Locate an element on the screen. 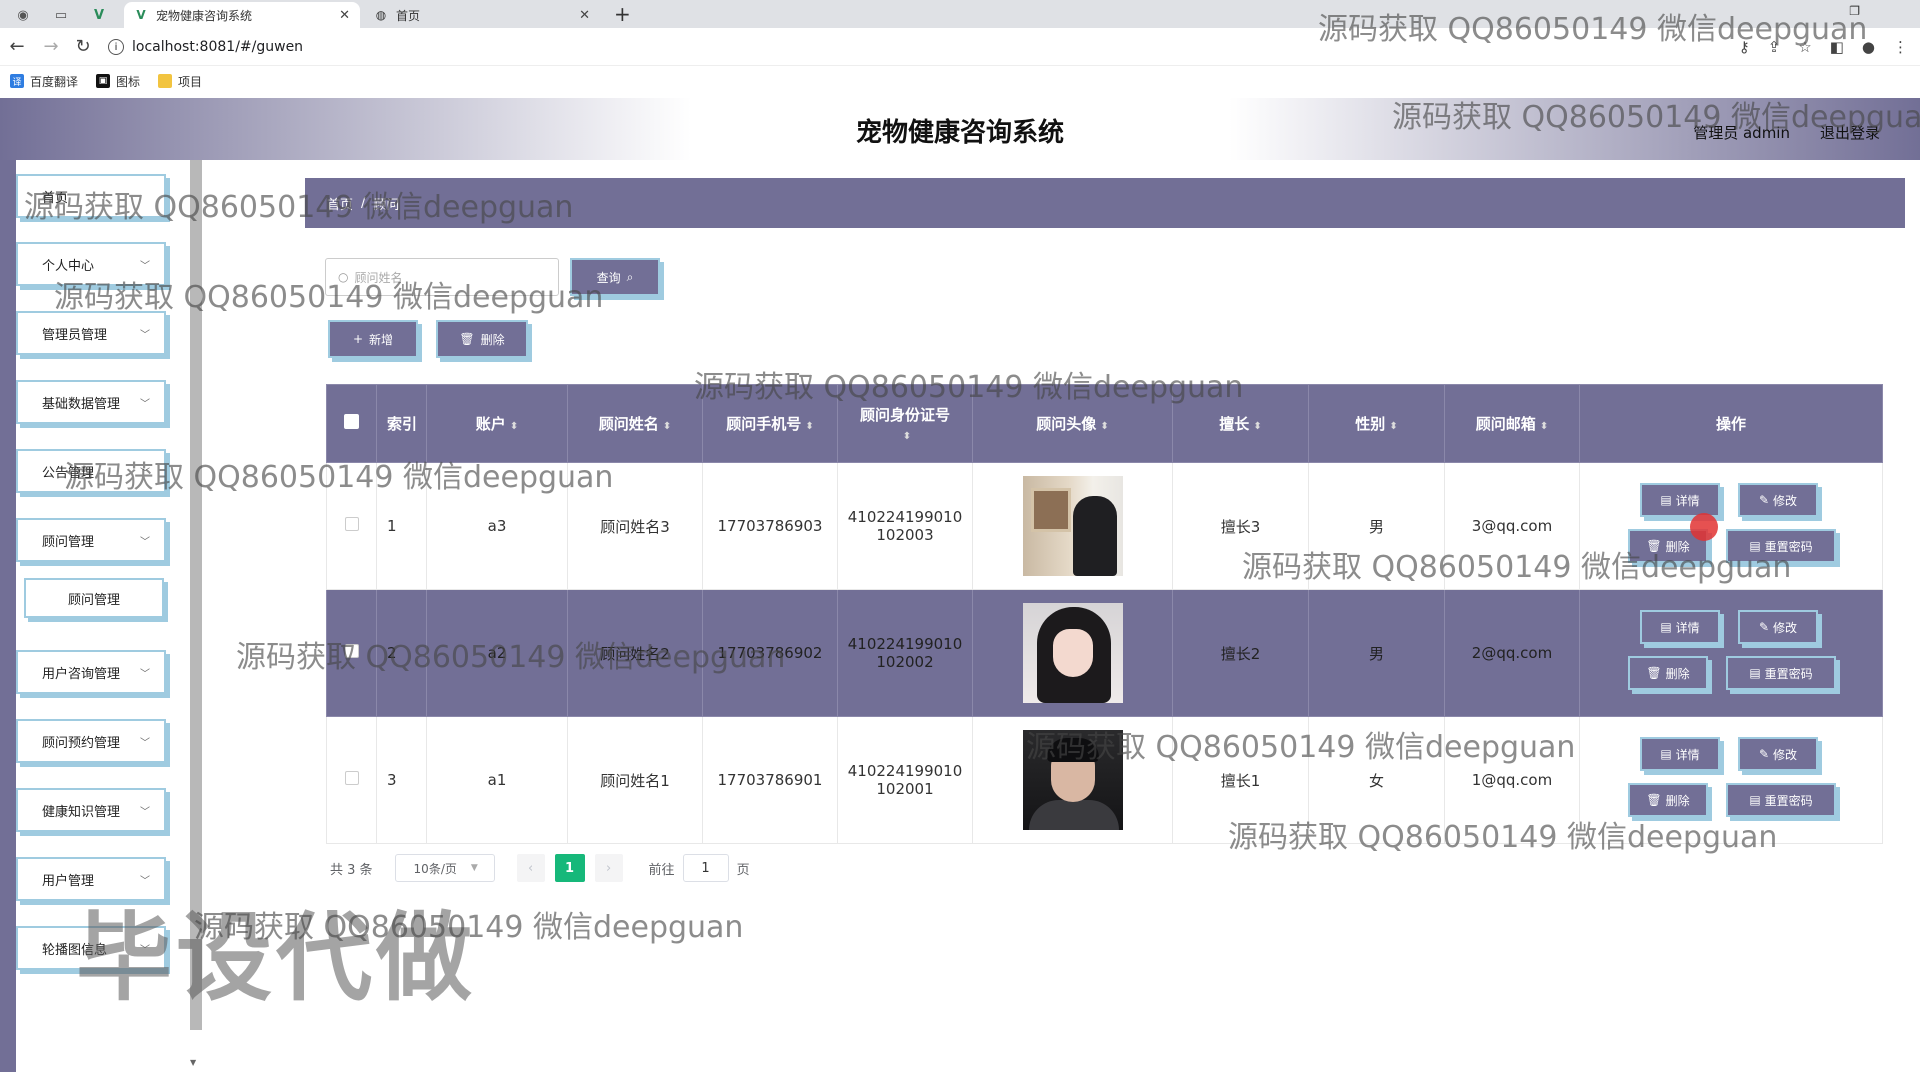  column-header-account: 账户 ⬍ is located at coordinates (497, 423).